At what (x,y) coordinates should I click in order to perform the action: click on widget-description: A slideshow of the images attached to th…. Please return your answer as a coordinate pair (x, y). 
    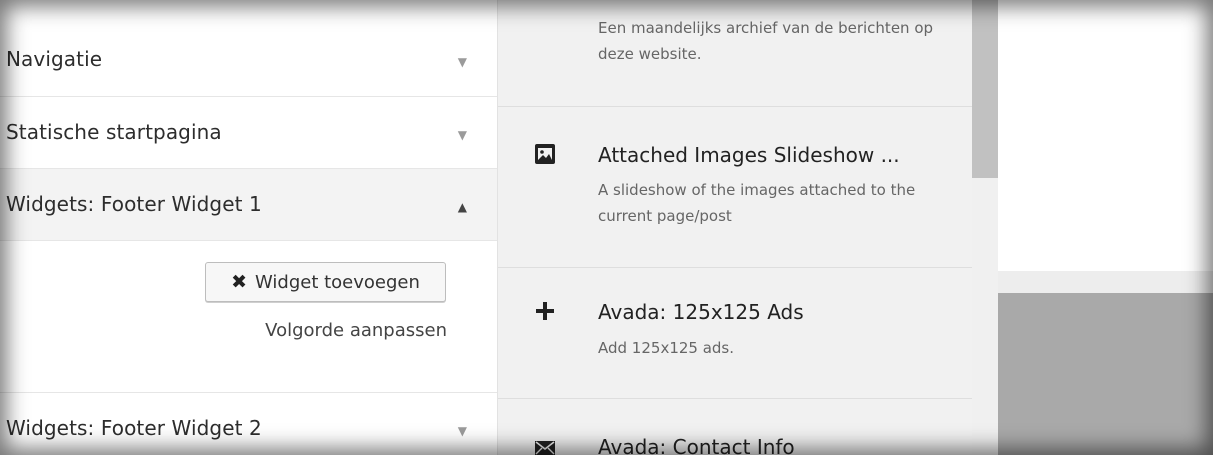
    Looking at the image, I should click on (757, 203).